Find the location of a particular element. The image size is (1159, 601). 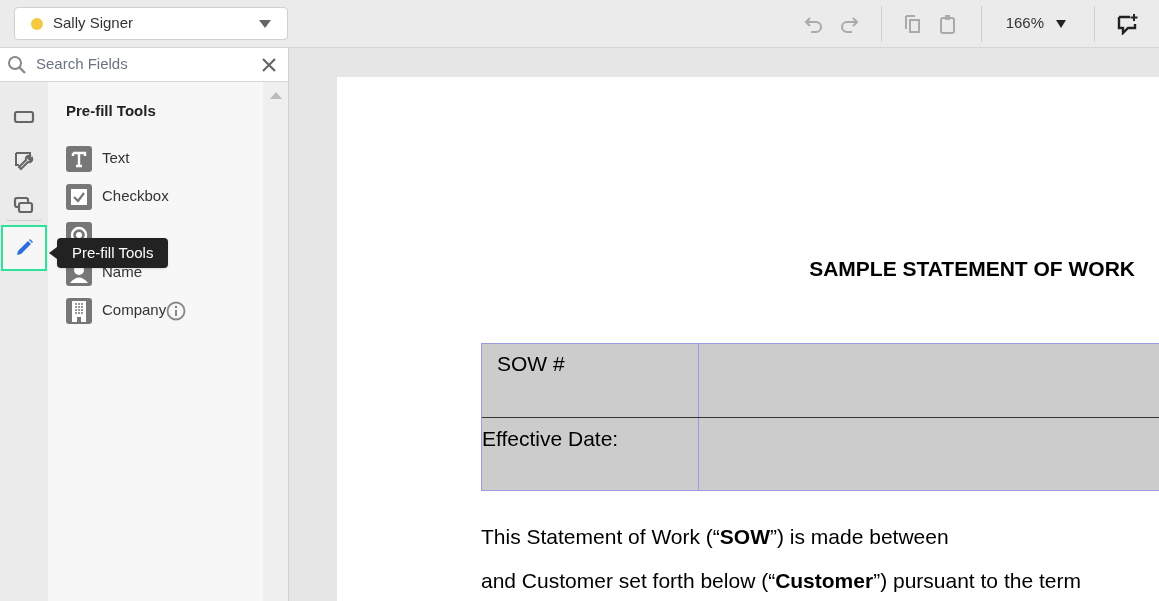

info-icon is located at coordinates (176, 310).